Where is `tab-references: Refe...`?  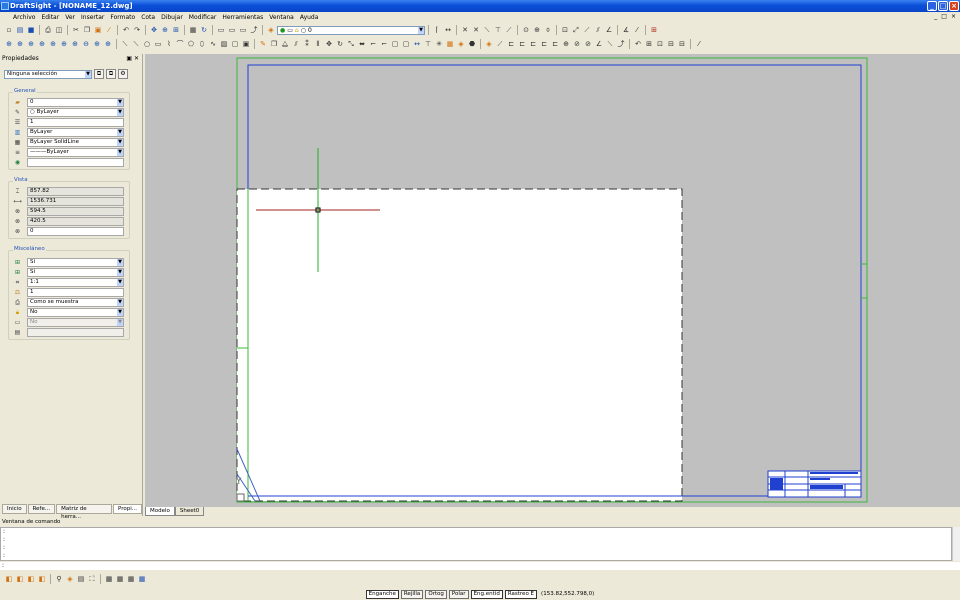 tab-references: Refe... is located at coordinates (41, 509).